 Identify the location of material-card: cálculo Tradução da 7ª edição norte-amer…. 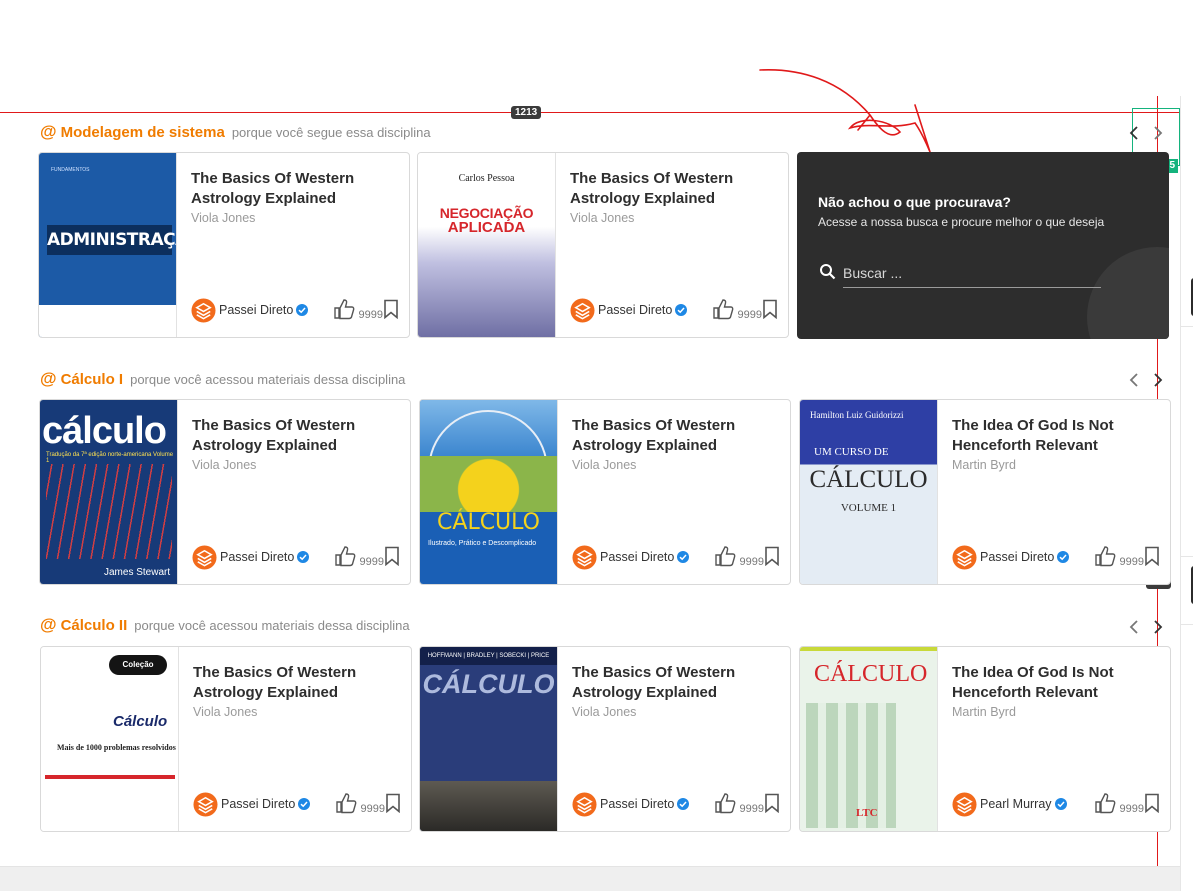
(225, 492).